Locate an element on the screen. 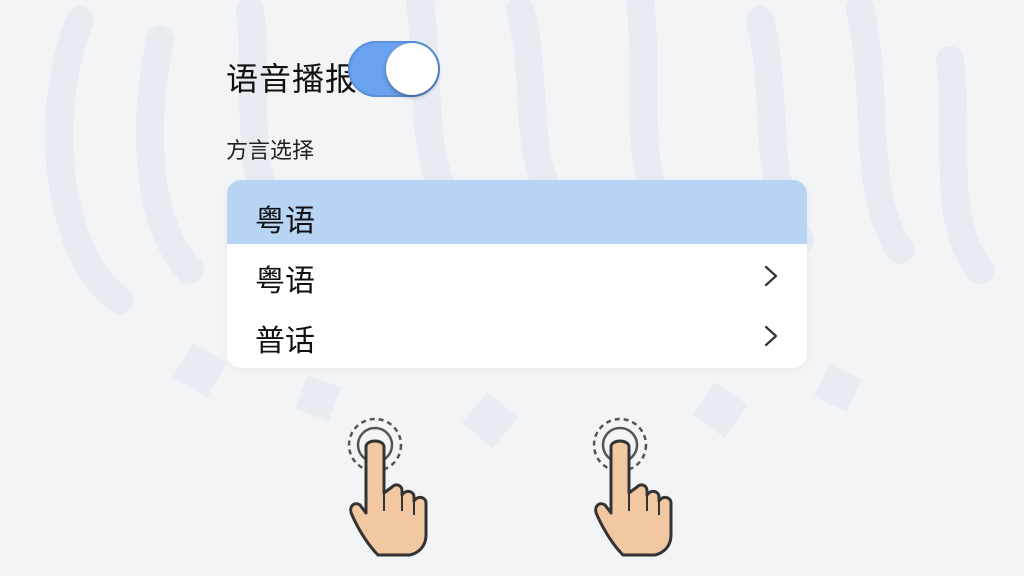 The height and width of the screenshot is (576, 1024). selected-dialect-label: 粤语 is located at coordinates (285, 221).